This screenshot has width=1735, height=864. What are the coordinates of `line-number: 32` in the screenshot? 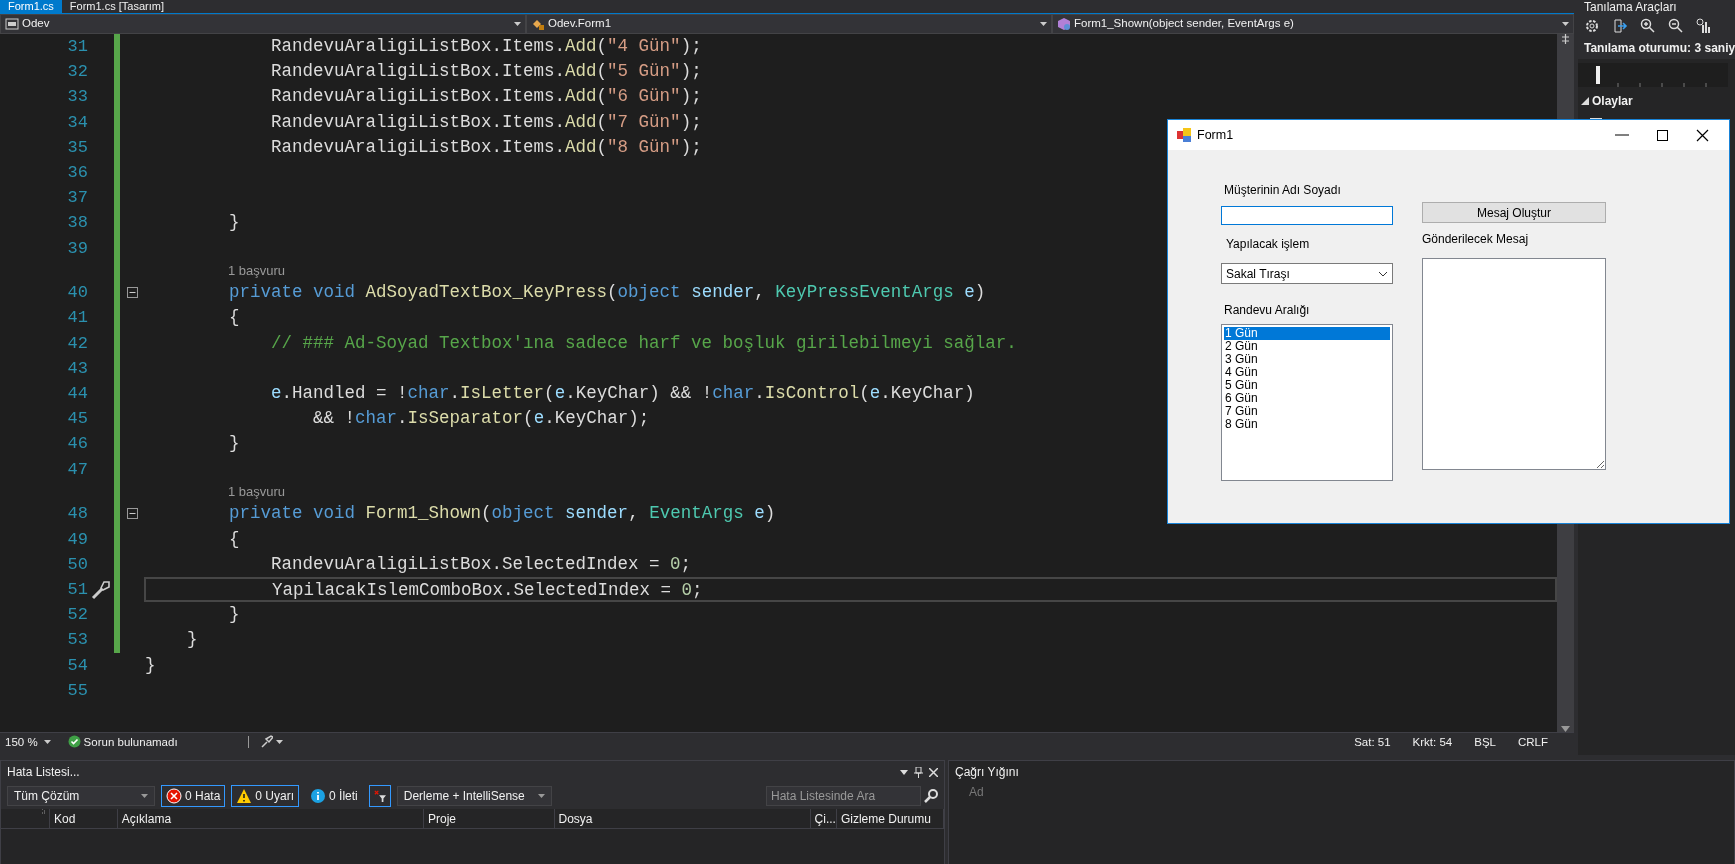 It's located at (77, 72).